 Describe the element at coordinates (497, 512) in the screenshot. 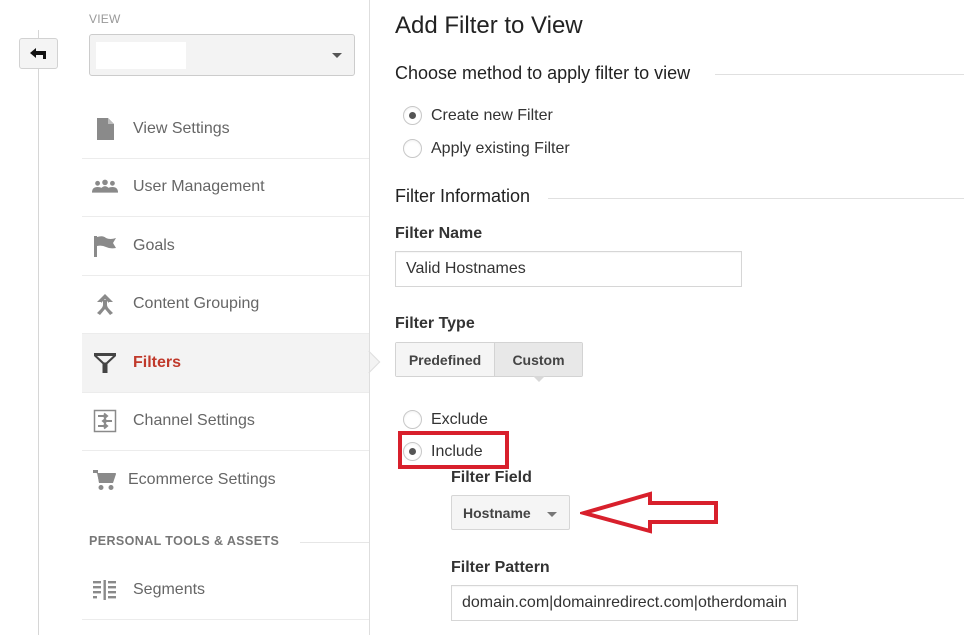

I see `filter-field-value: Hostname` at that location.